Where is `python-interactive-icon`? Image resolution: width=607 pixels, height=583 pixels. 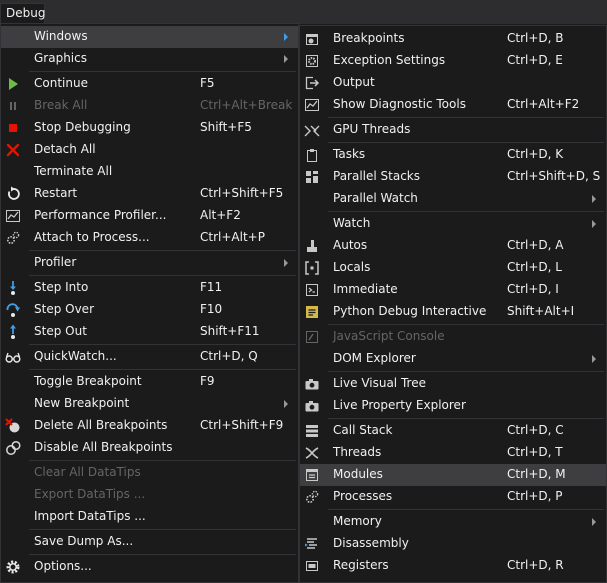 python-interactive-icon is located at coordinates (312, 312).